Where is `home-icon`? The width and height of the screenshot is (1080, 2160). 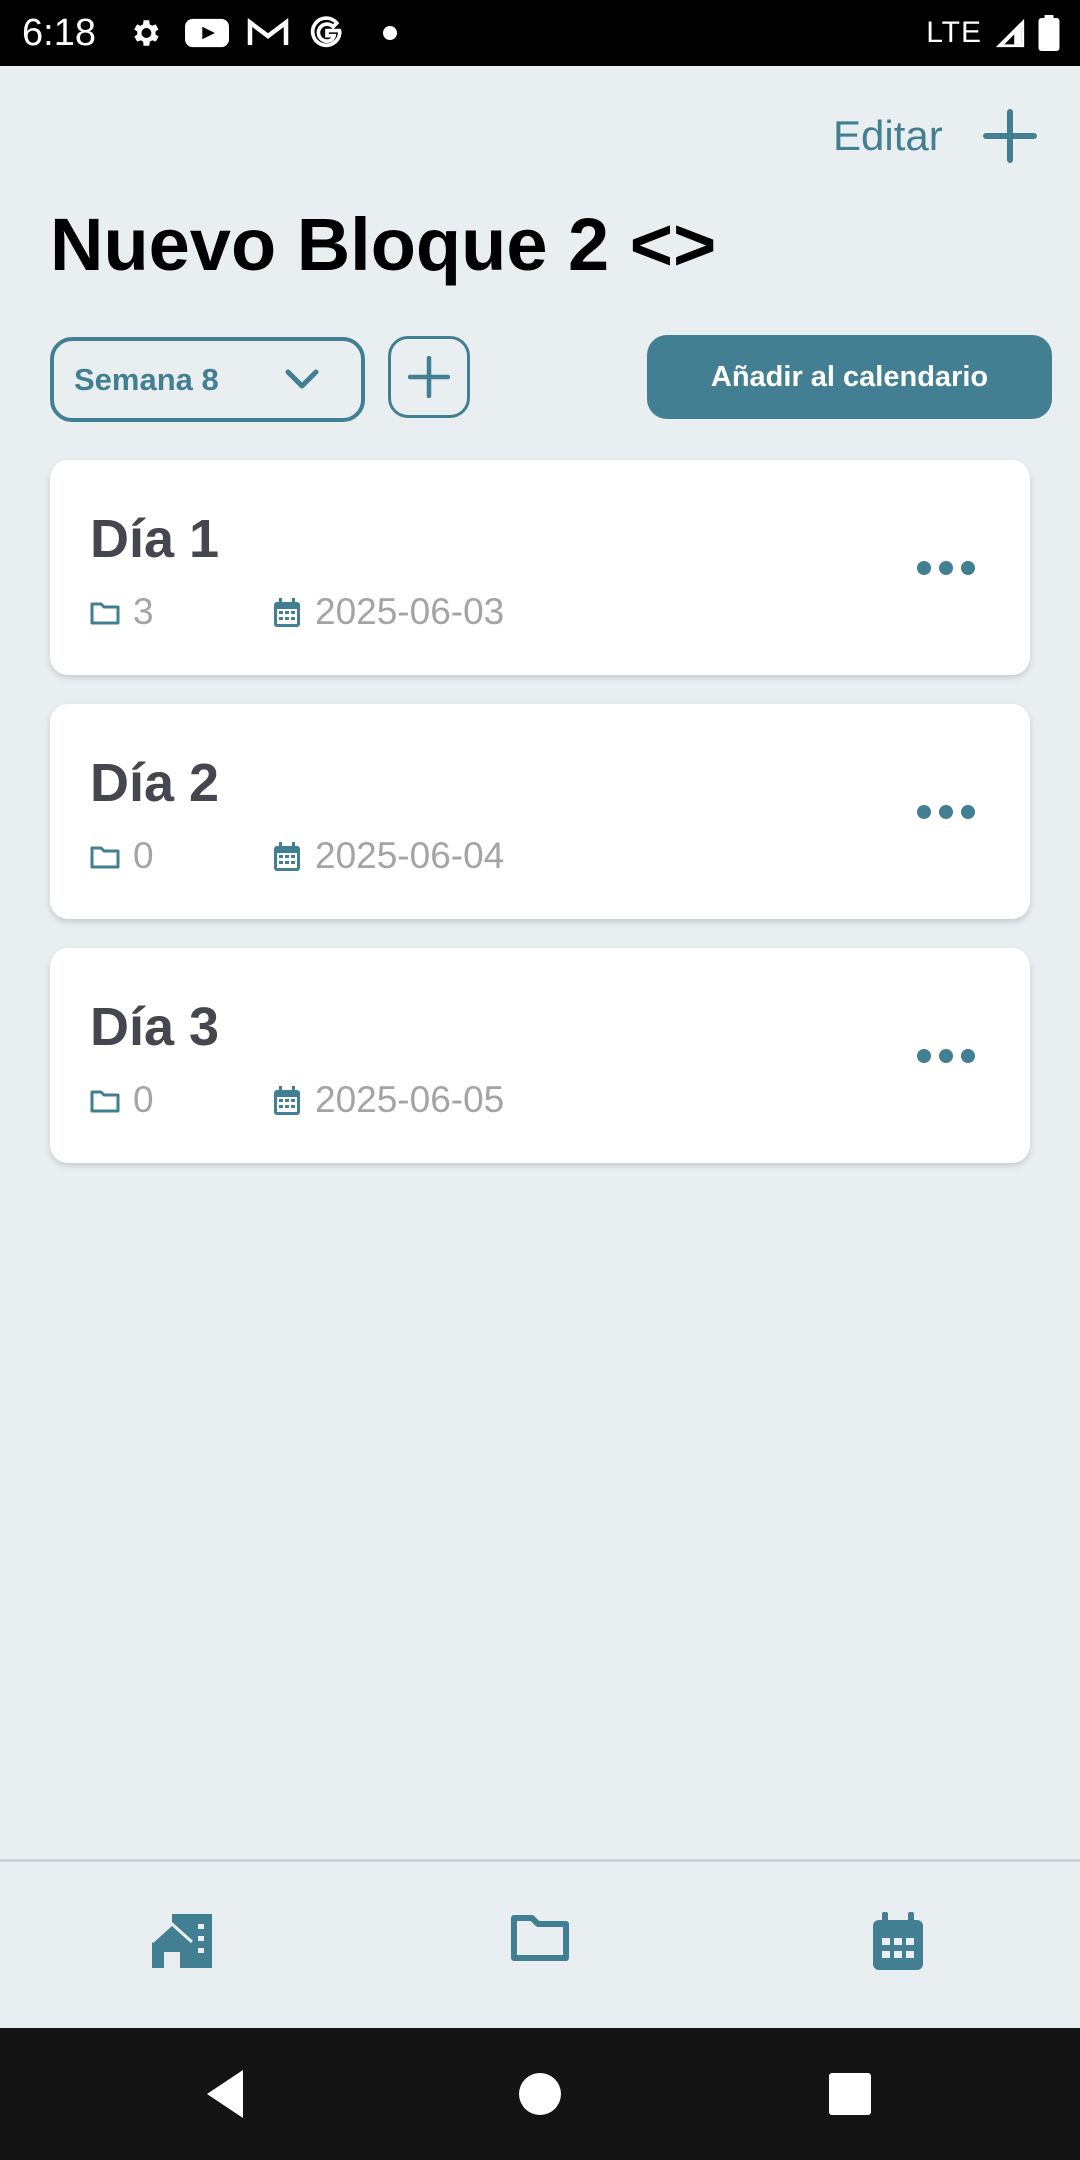 home-icon is located at coordinates (181, 1941).